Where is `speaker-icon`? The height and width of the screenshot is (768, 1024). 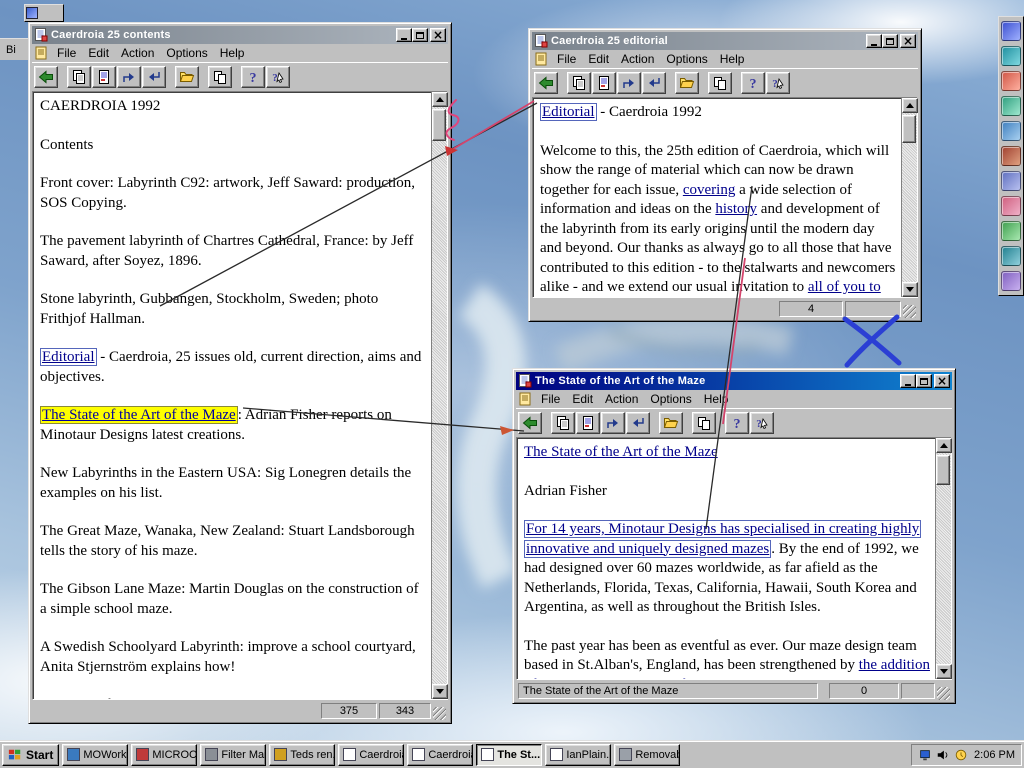 speaker-icon is located at coordinates (943, 755).